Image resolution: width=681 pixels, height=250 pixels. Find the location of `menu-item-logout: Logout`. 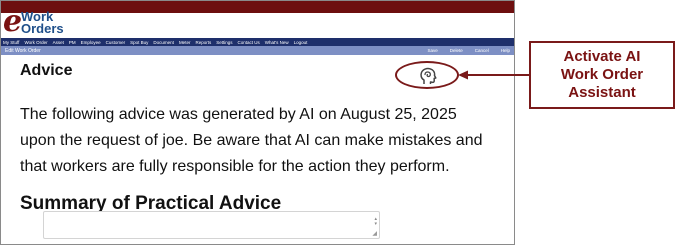

menu-item-logout: Logout is located at coordinates (301, 42).